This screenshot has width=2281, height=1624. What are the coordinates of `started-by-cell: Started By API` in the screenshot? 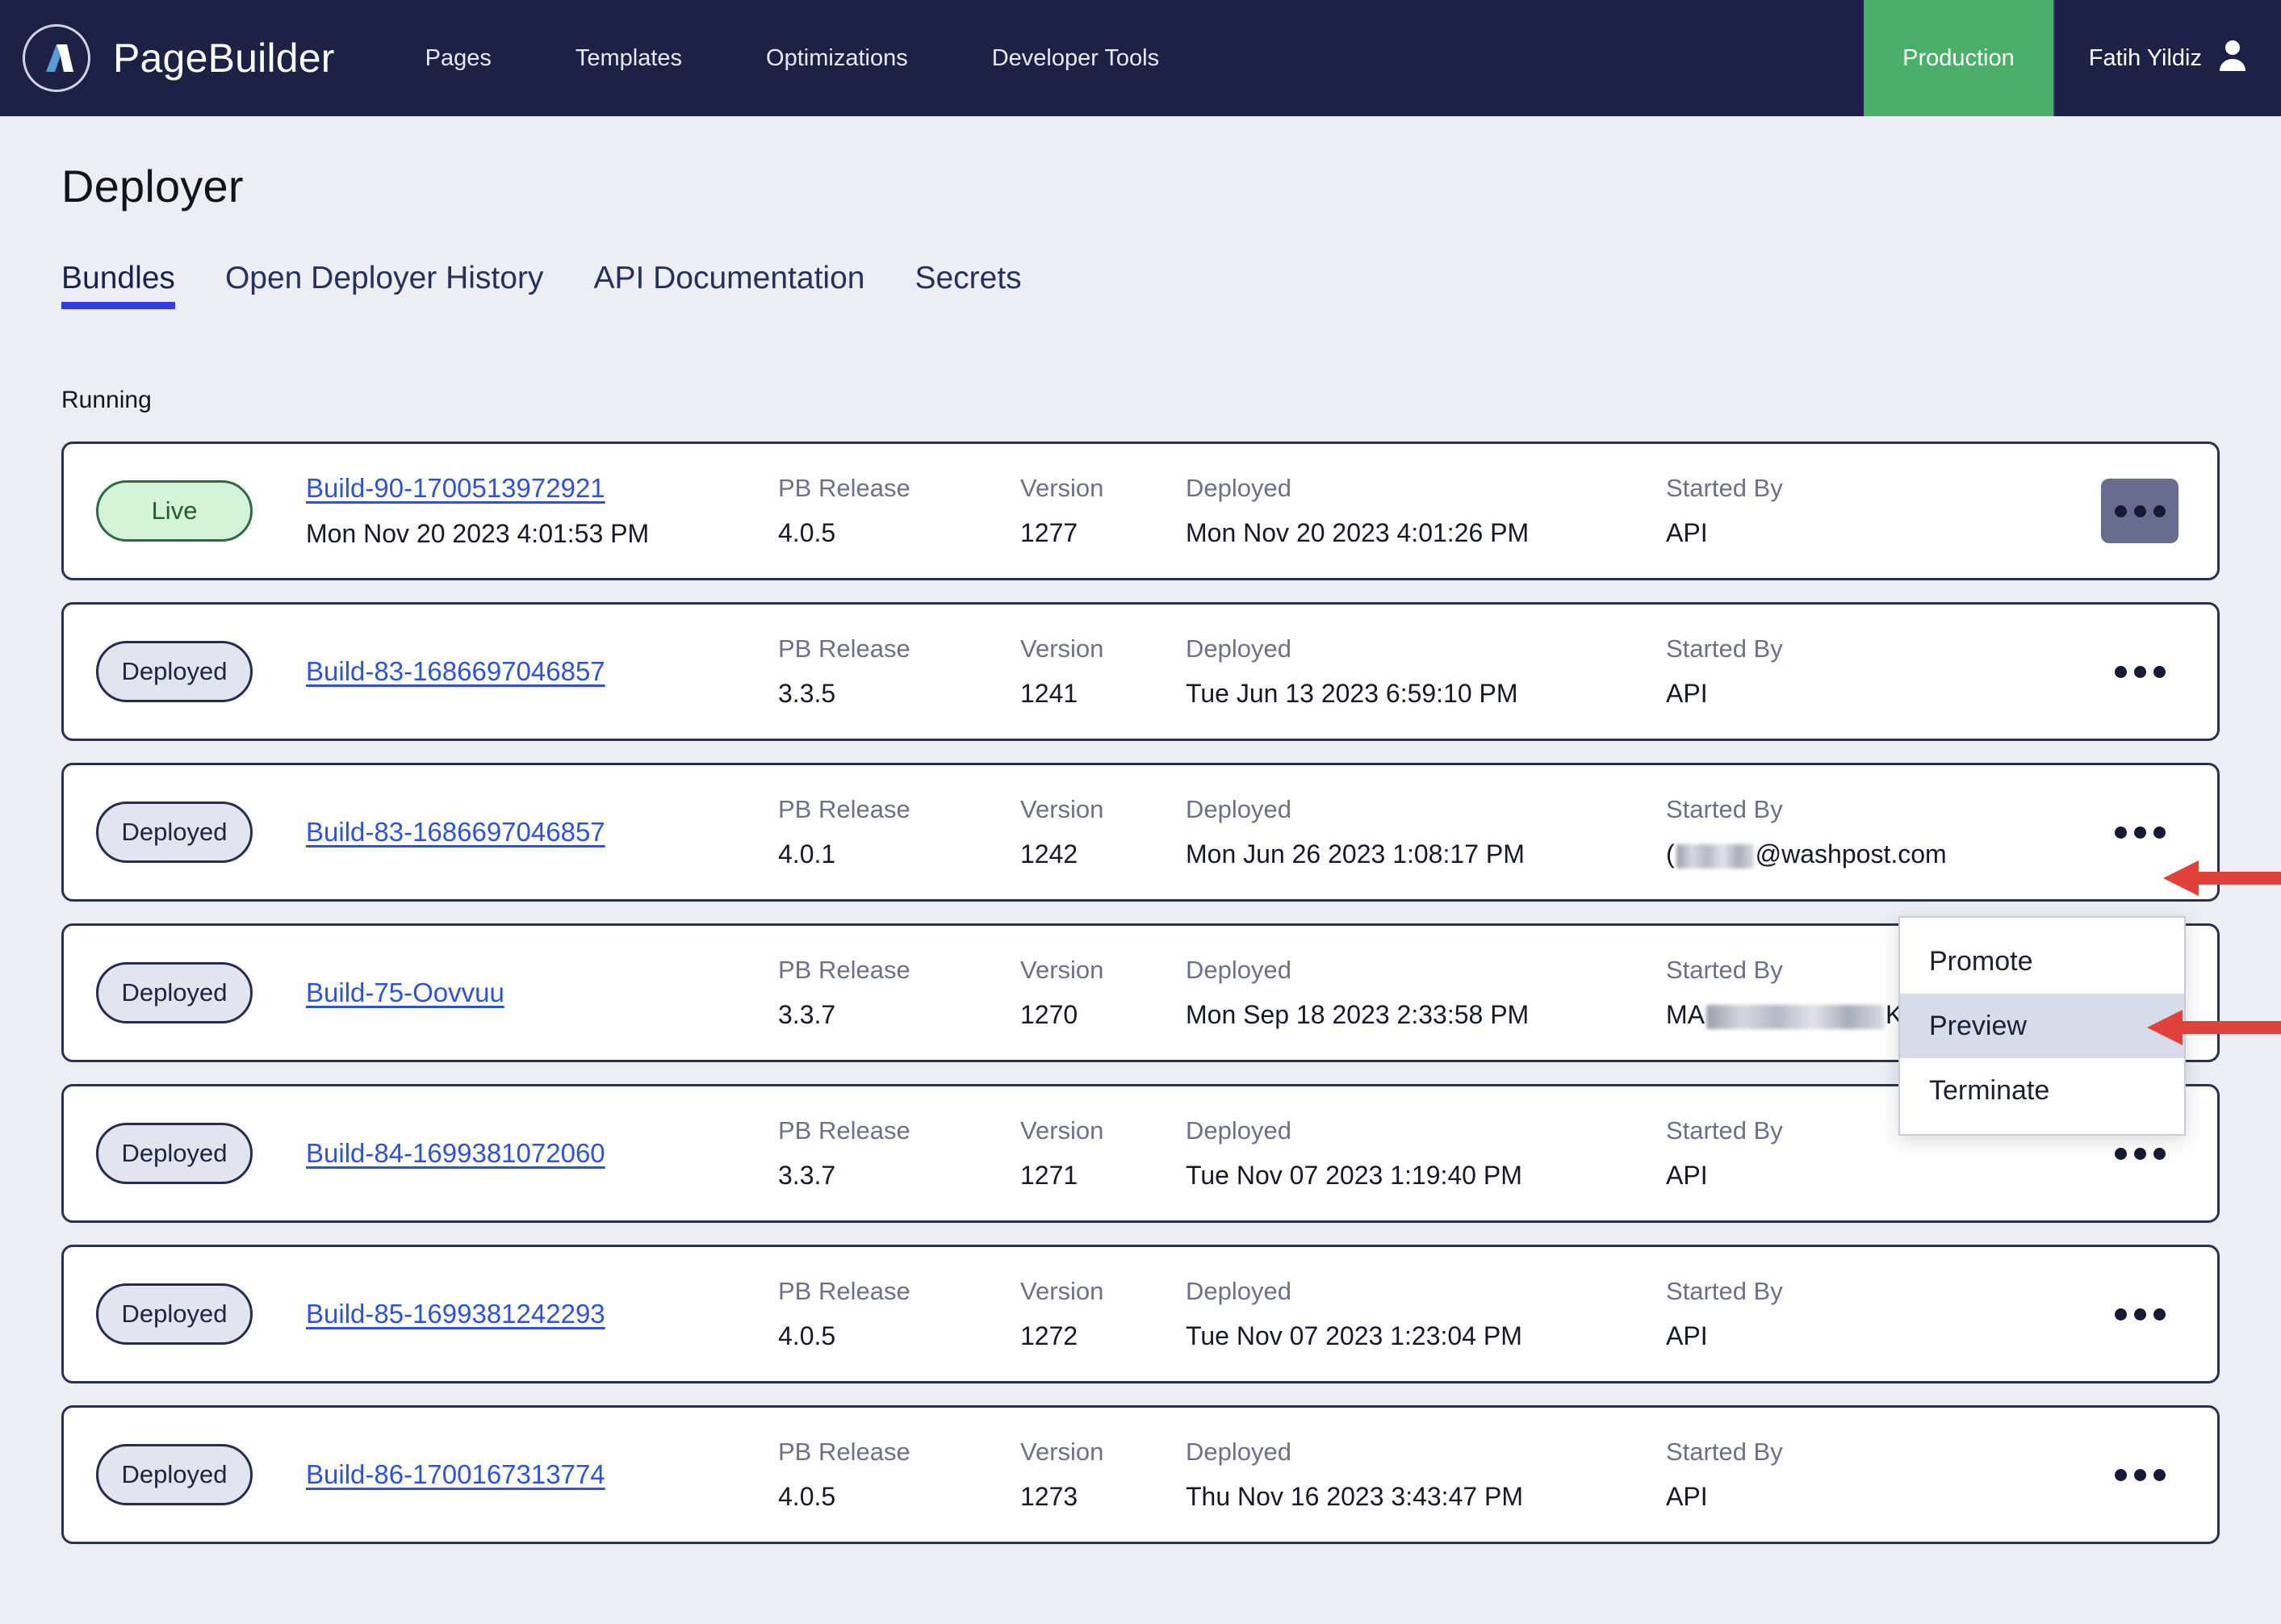 It's located at (1876, 1314).